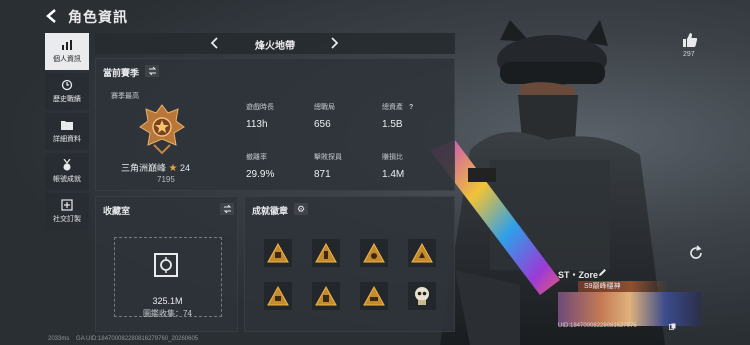 The width and height of the screenshot is (750, 345). What do you see at coordinates (67, 125) in the screenshot?
I see `folder-icon` at bounding box center [67, 125].